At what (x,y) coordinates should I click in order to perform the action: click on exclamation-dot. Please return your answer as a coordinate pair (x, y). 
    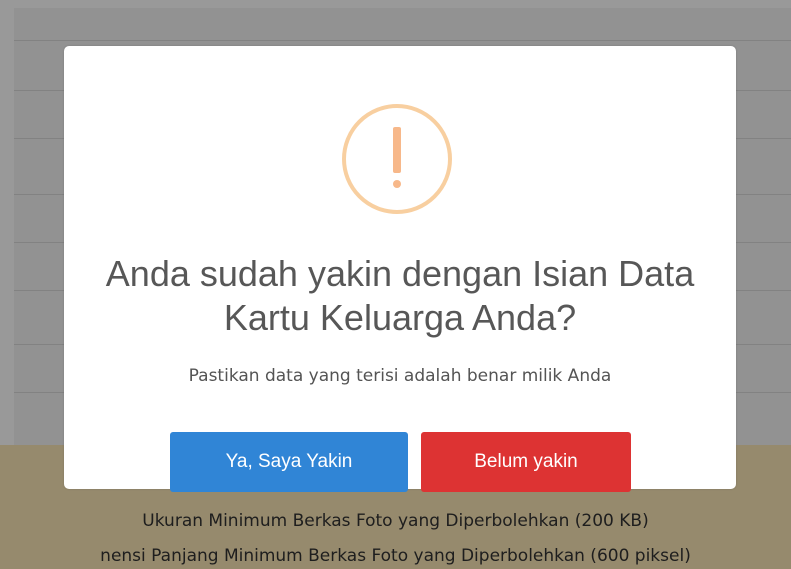
    Looking at the image, I should click on (397, 184).